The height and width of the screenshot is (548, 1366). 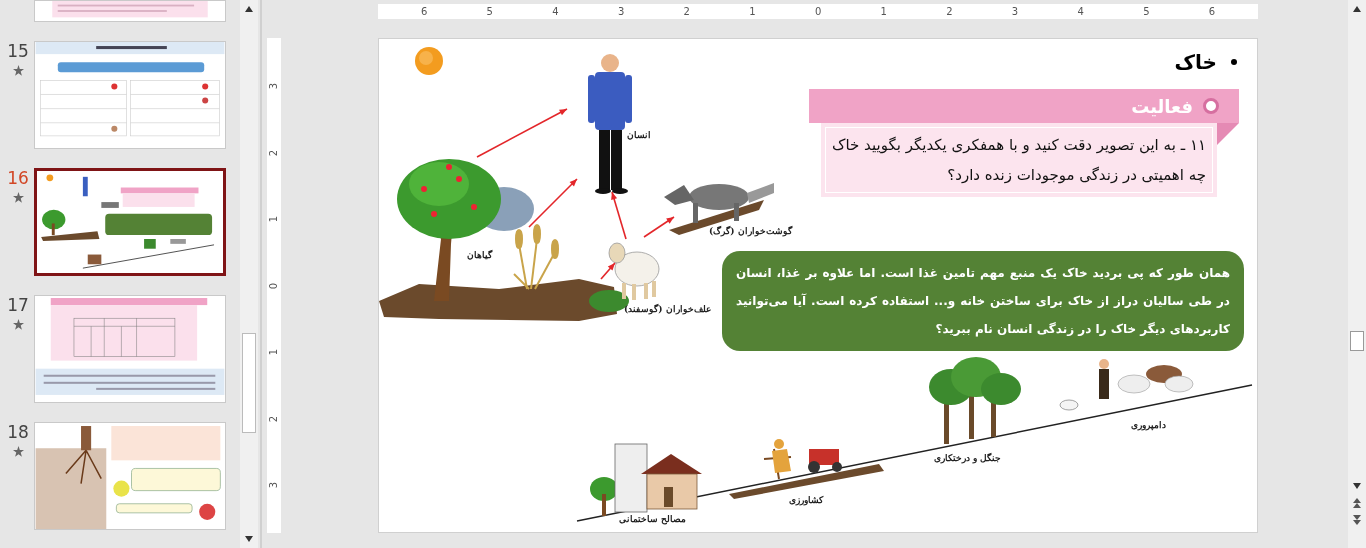 What do you see at coordinates (18, 178) in the screenshot?
I see `slide-number: 16` at bounding box center [18, 178].